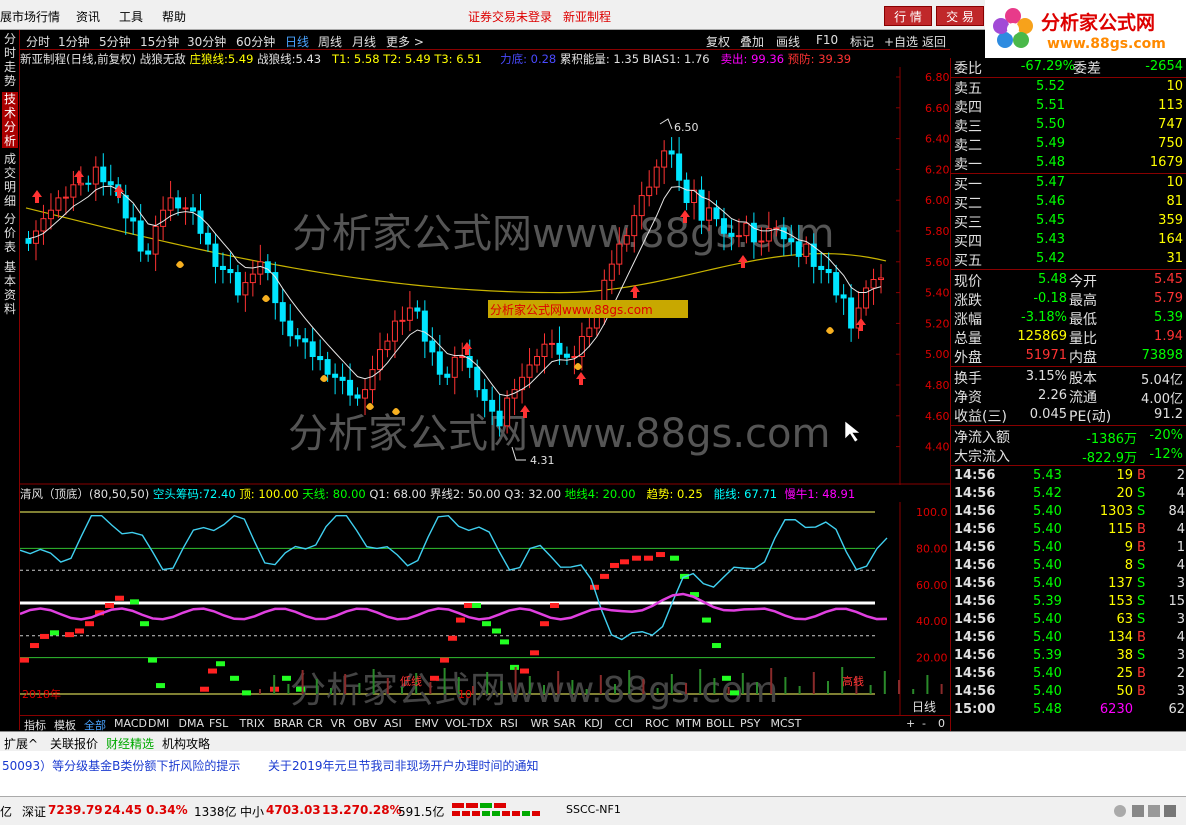  Describe the element at coordinates (405, 41) in the screenshot. I see `period-more: 更多 >` at that location.